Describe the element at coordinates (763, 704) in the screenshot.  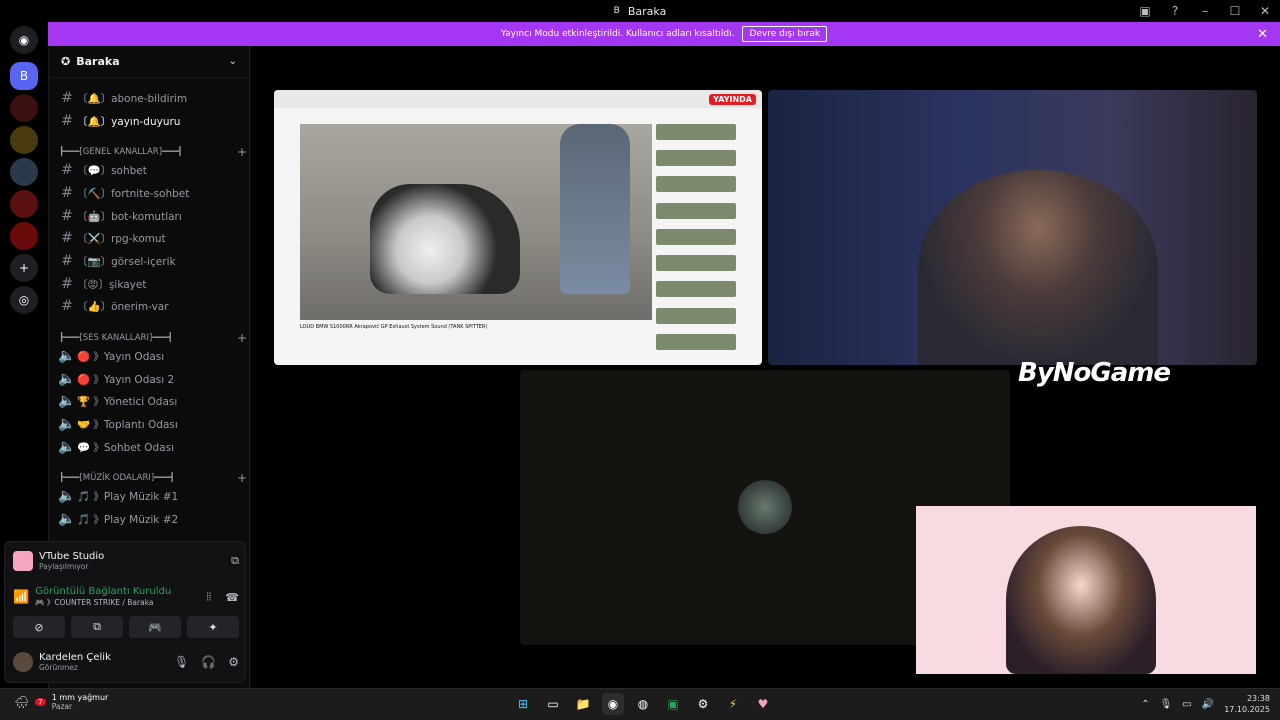
I see `vtube-studio-icon: ♥` at that location.